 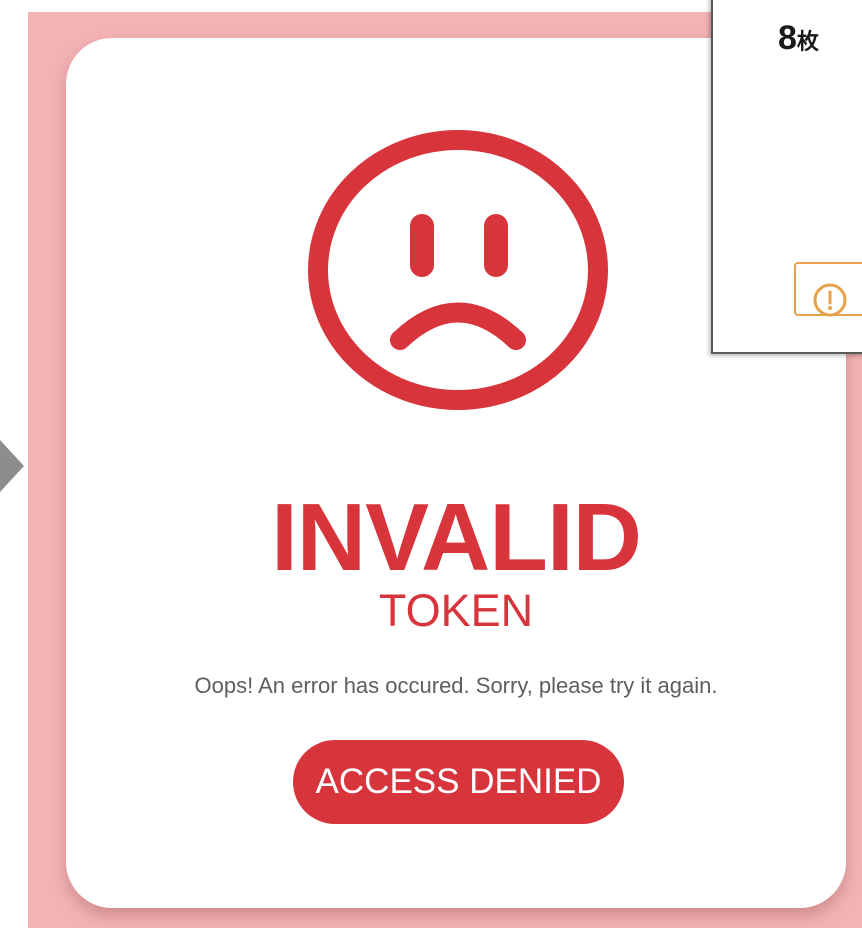 I want to click on count-unit: 枚, so click(x=807, y=41).